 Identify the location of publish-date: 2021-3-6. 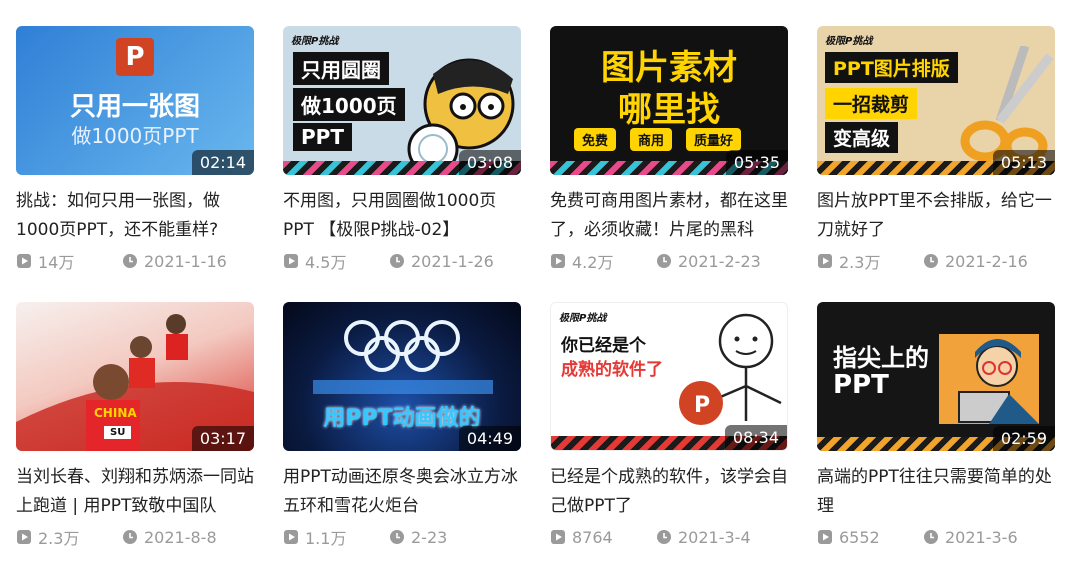
(970, 537).